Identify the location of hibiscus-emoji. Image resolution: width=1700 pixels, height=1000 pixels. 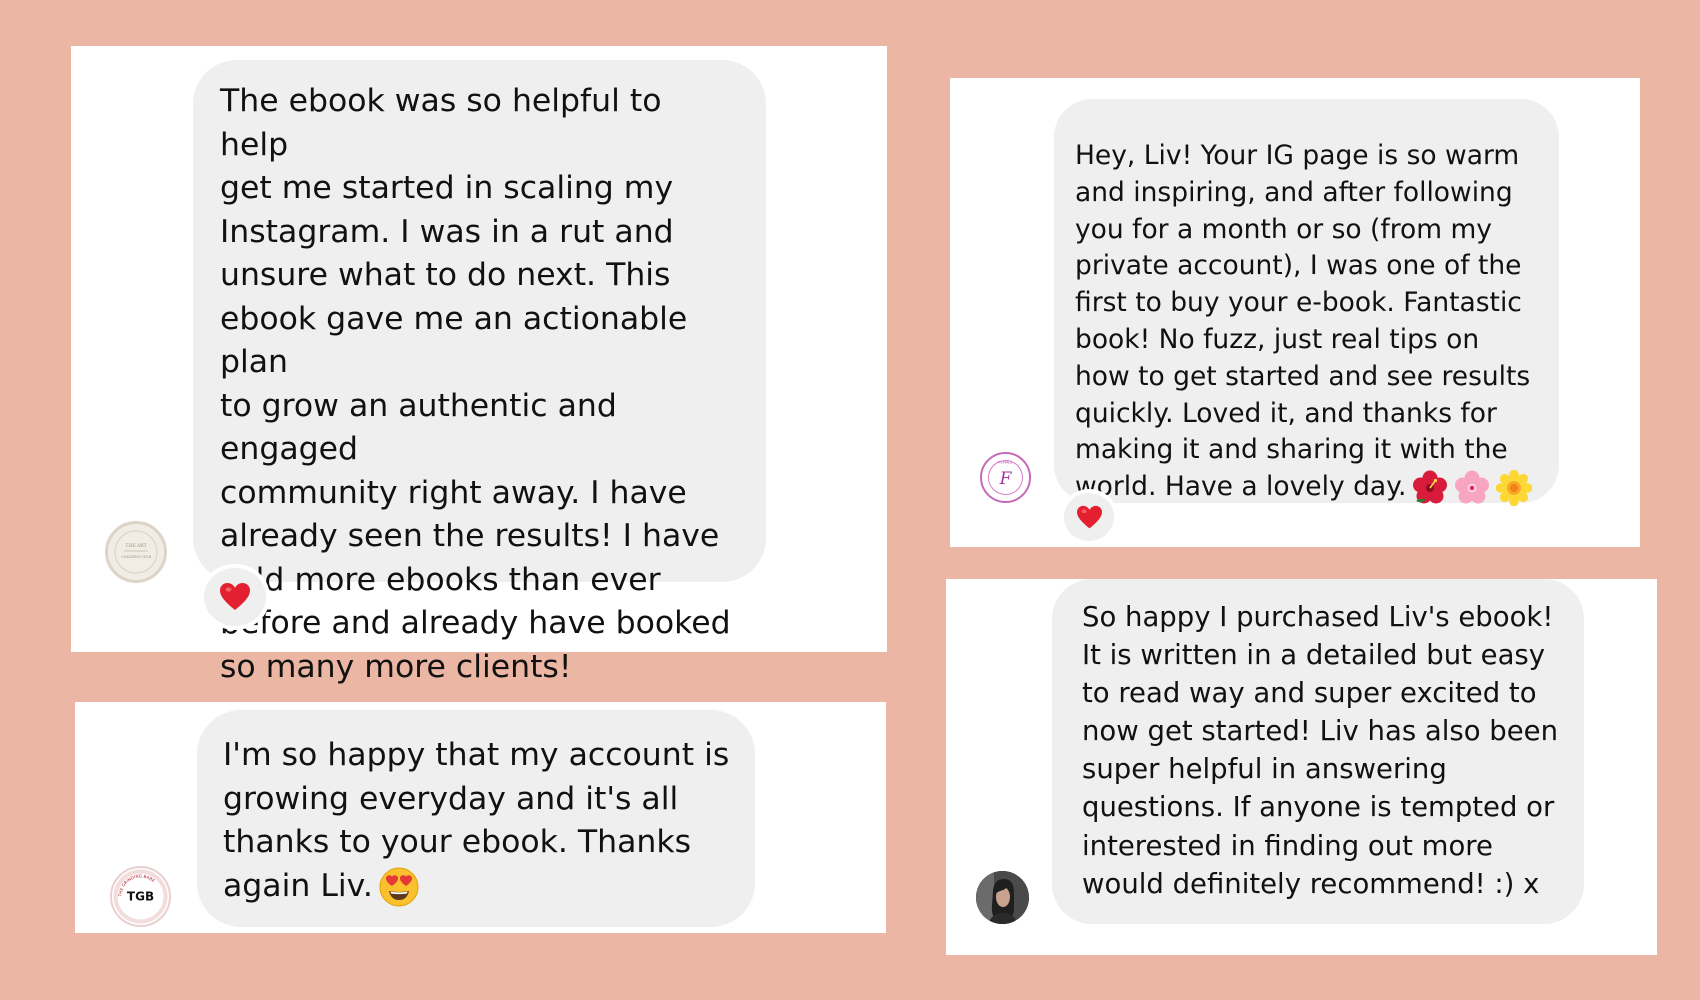
(1430, 487).